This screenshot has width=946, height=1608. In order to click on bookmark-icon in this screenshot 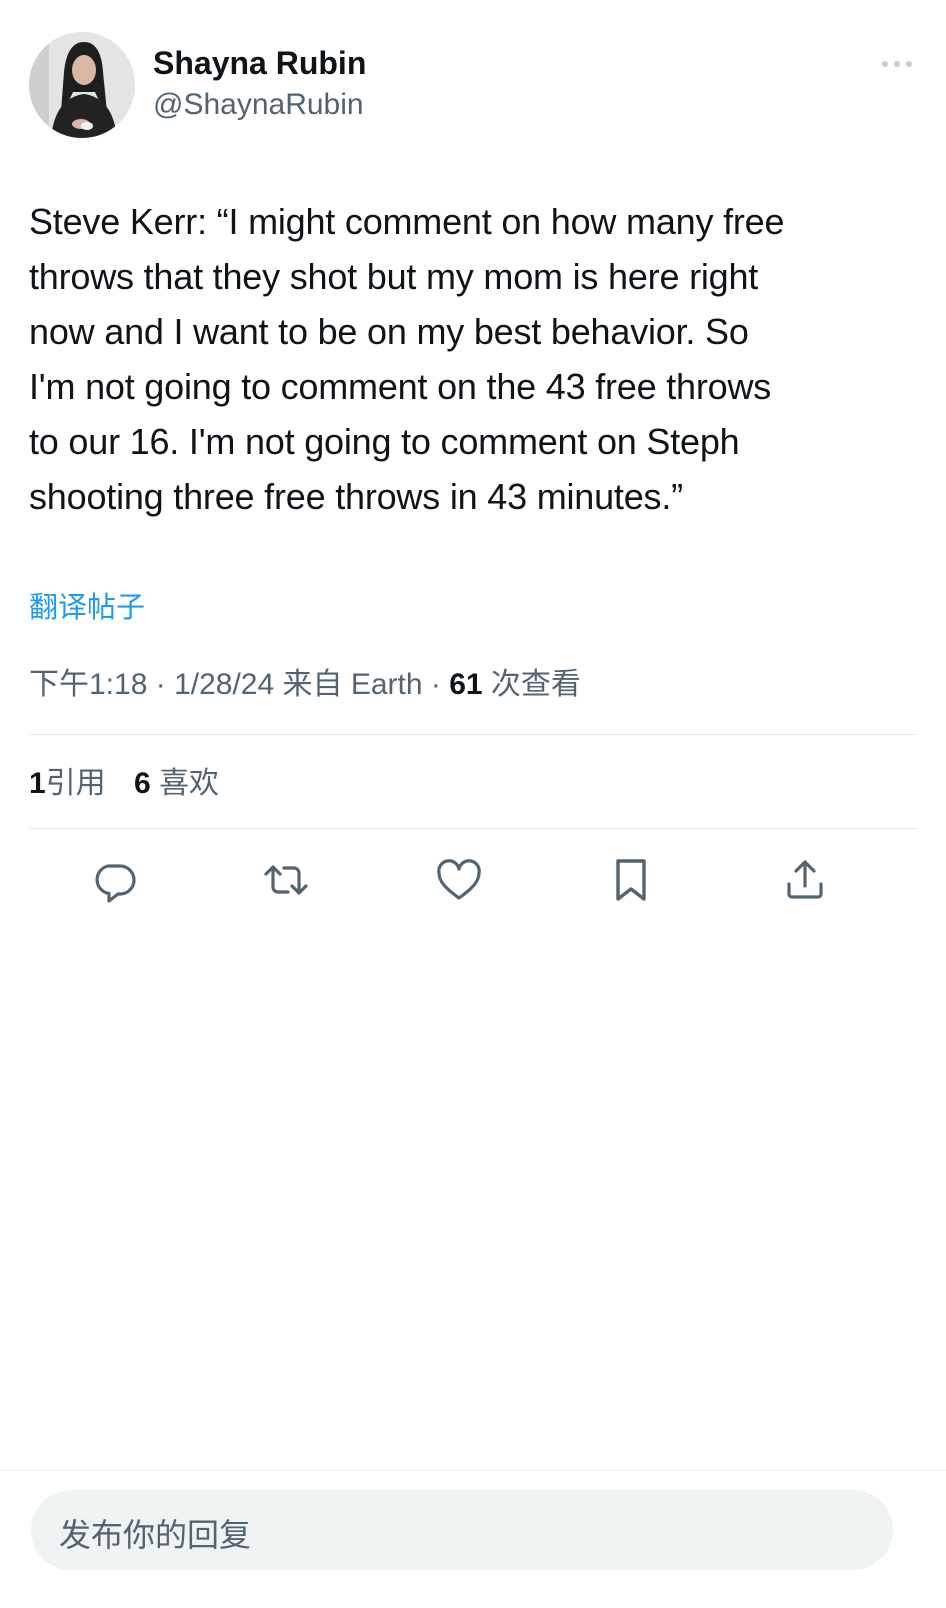, I will do `click(631, 880)`.